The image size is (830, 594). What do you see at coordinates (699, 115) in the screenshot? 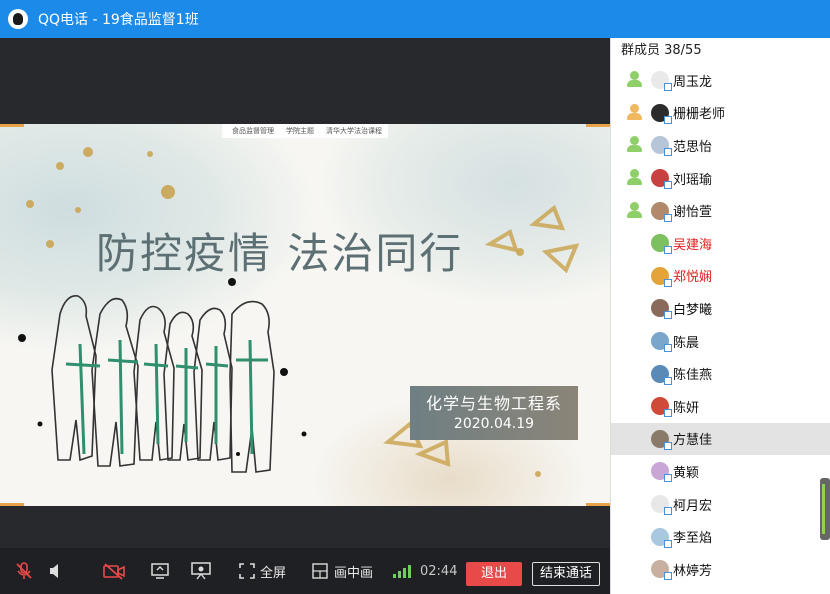
I see `member-name: 栅栅老师` at bounding box center [699, 115].